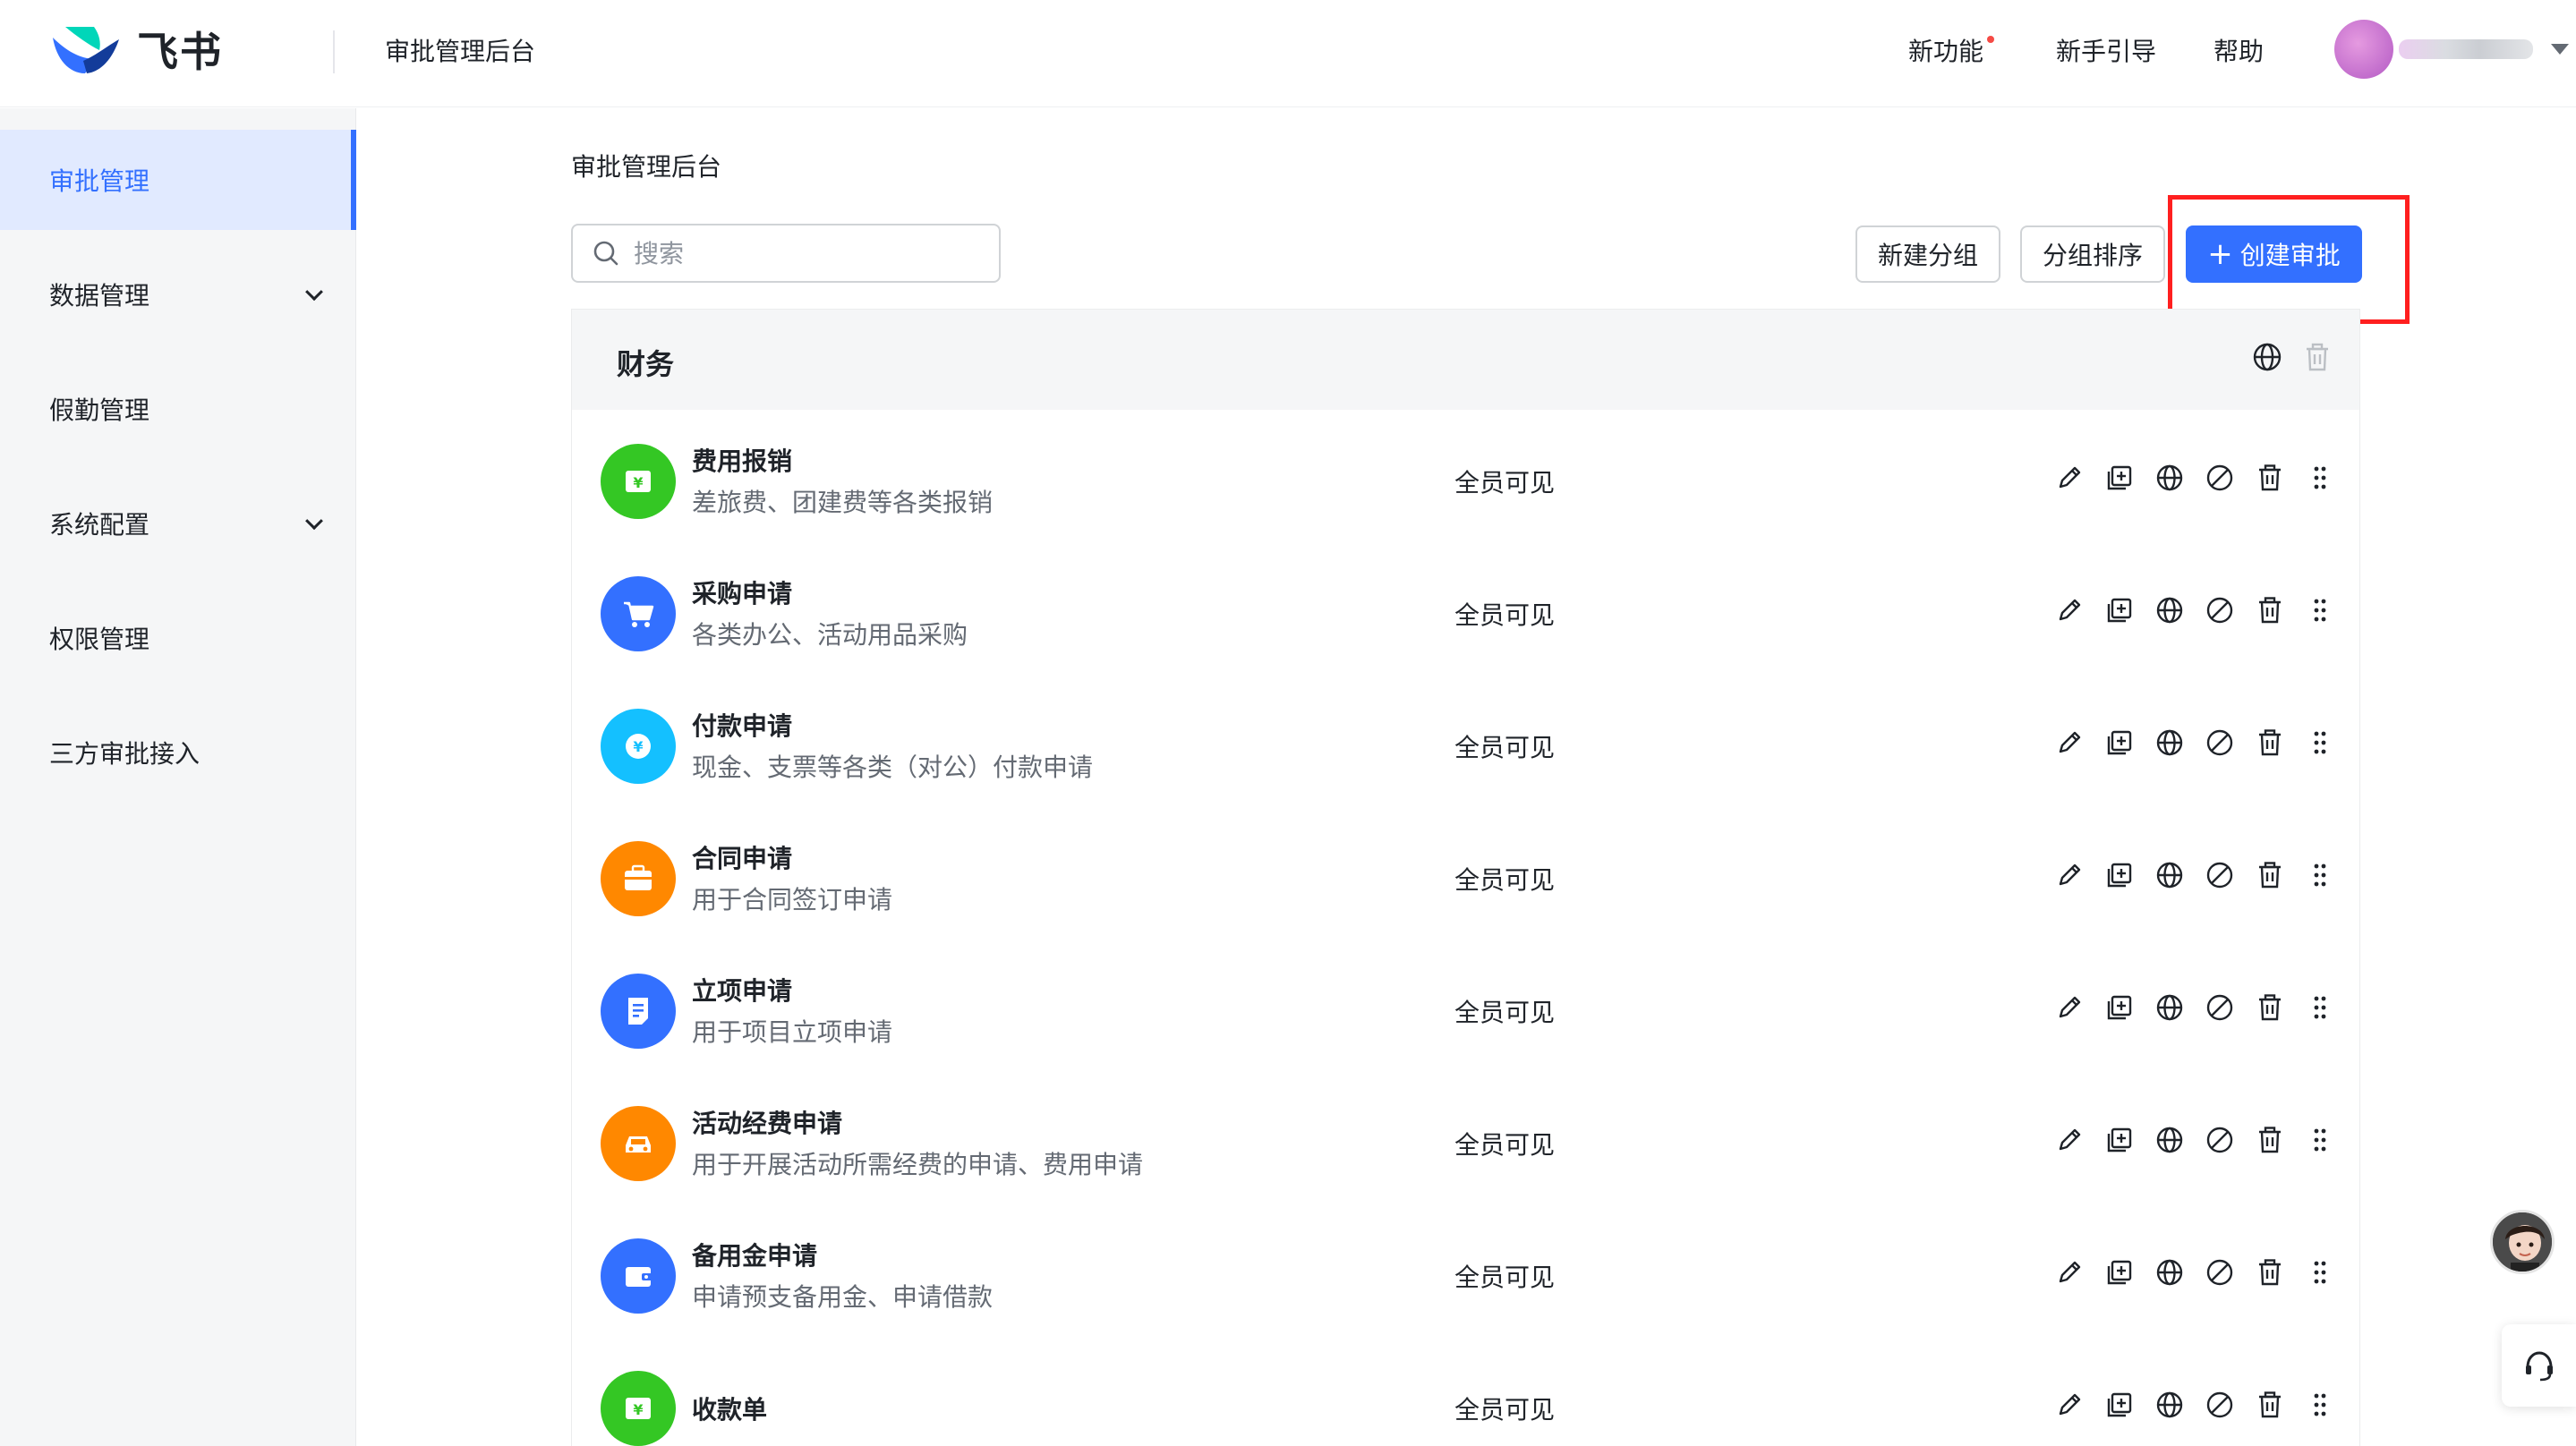  I want to click on search-box, so click(786, 254).